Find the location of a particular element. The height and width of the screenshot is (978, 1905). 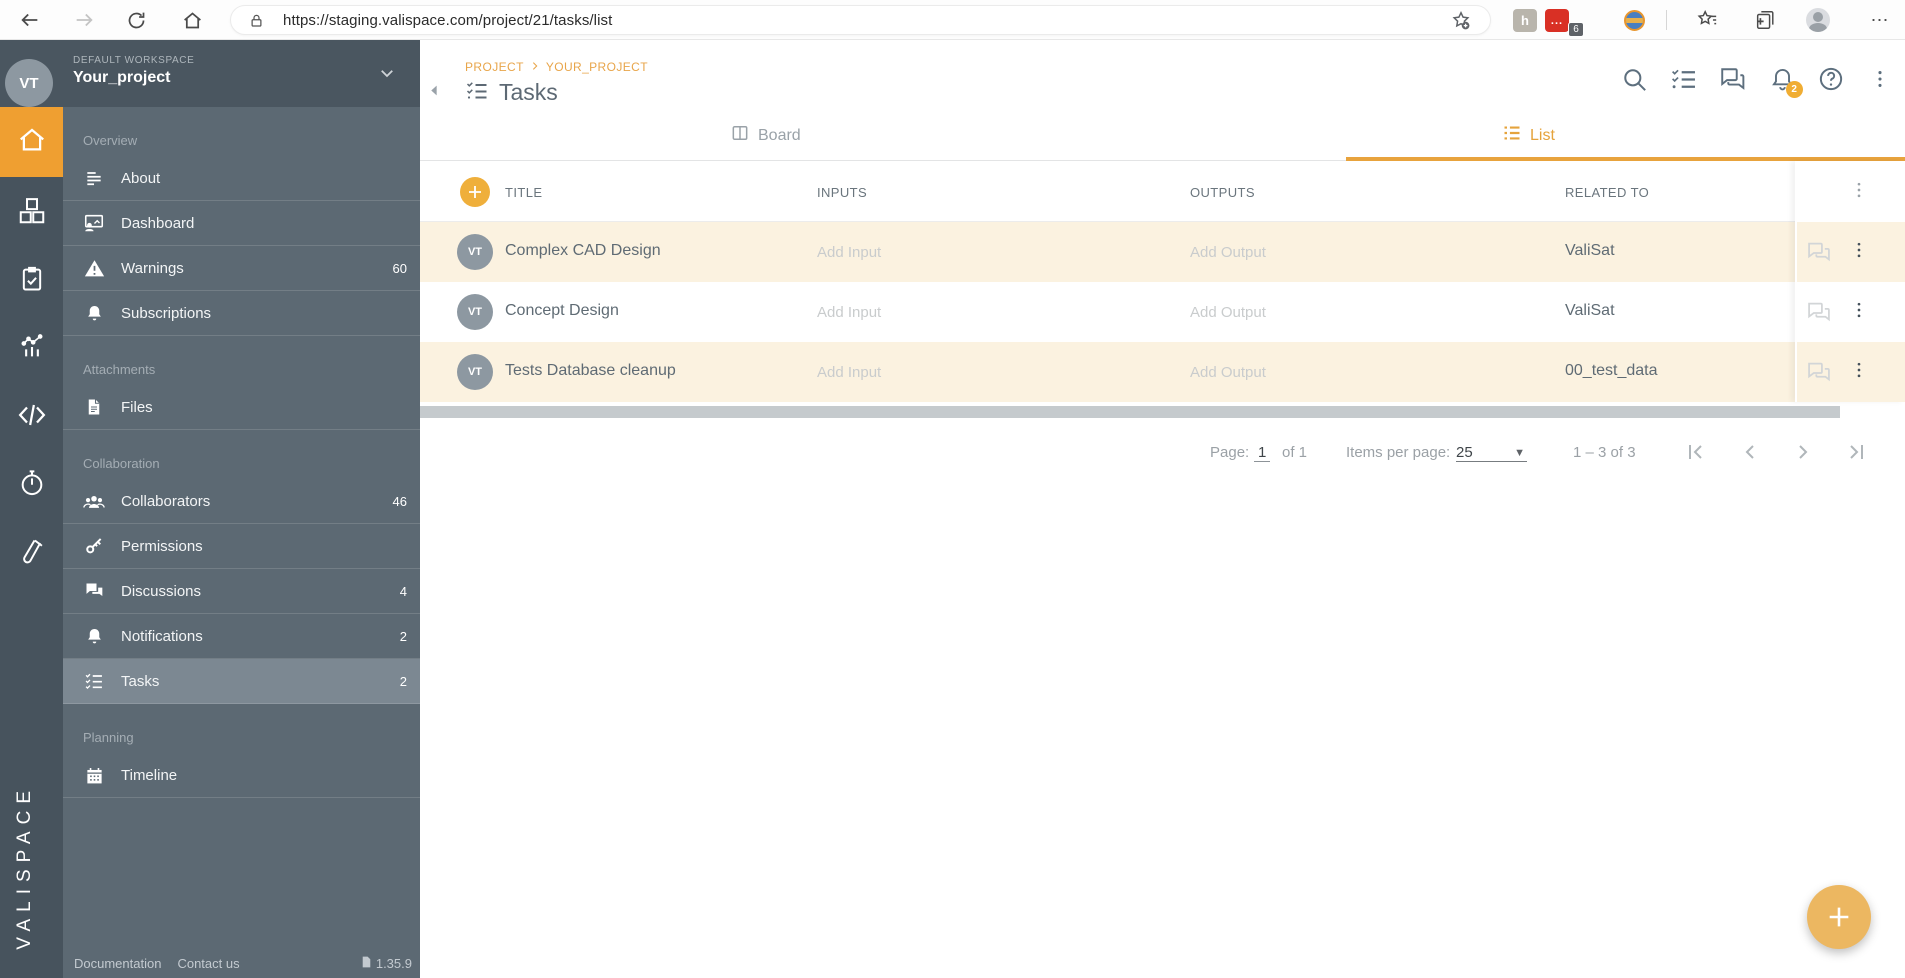

related-to-value: 00_test_data is located at coordinates (1611, 371).